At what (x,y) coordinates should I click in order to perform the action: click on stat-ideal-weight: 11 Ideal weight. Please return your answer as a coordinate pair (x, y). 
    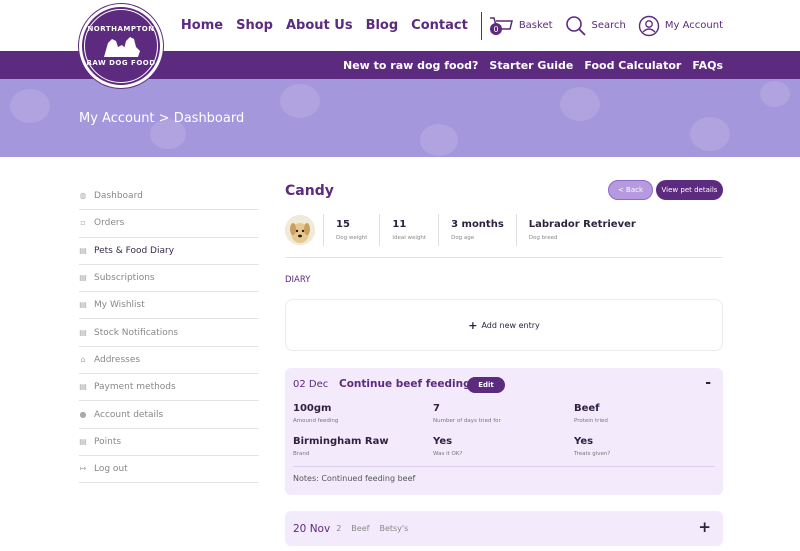
    Looking at the image, I should click on (408, 230).